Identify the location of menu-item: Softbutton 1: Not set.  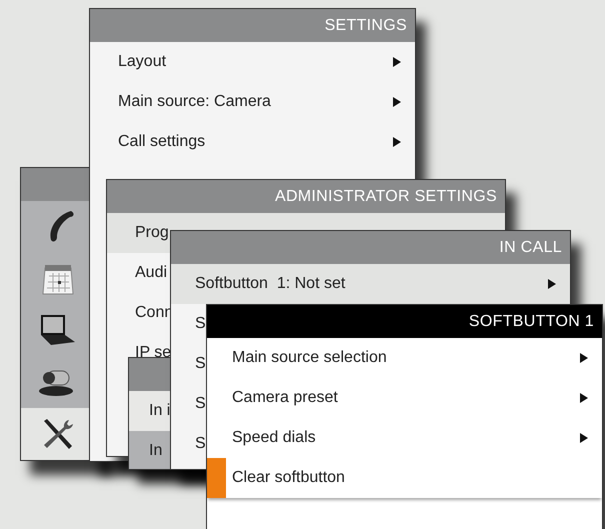
(370, 284).